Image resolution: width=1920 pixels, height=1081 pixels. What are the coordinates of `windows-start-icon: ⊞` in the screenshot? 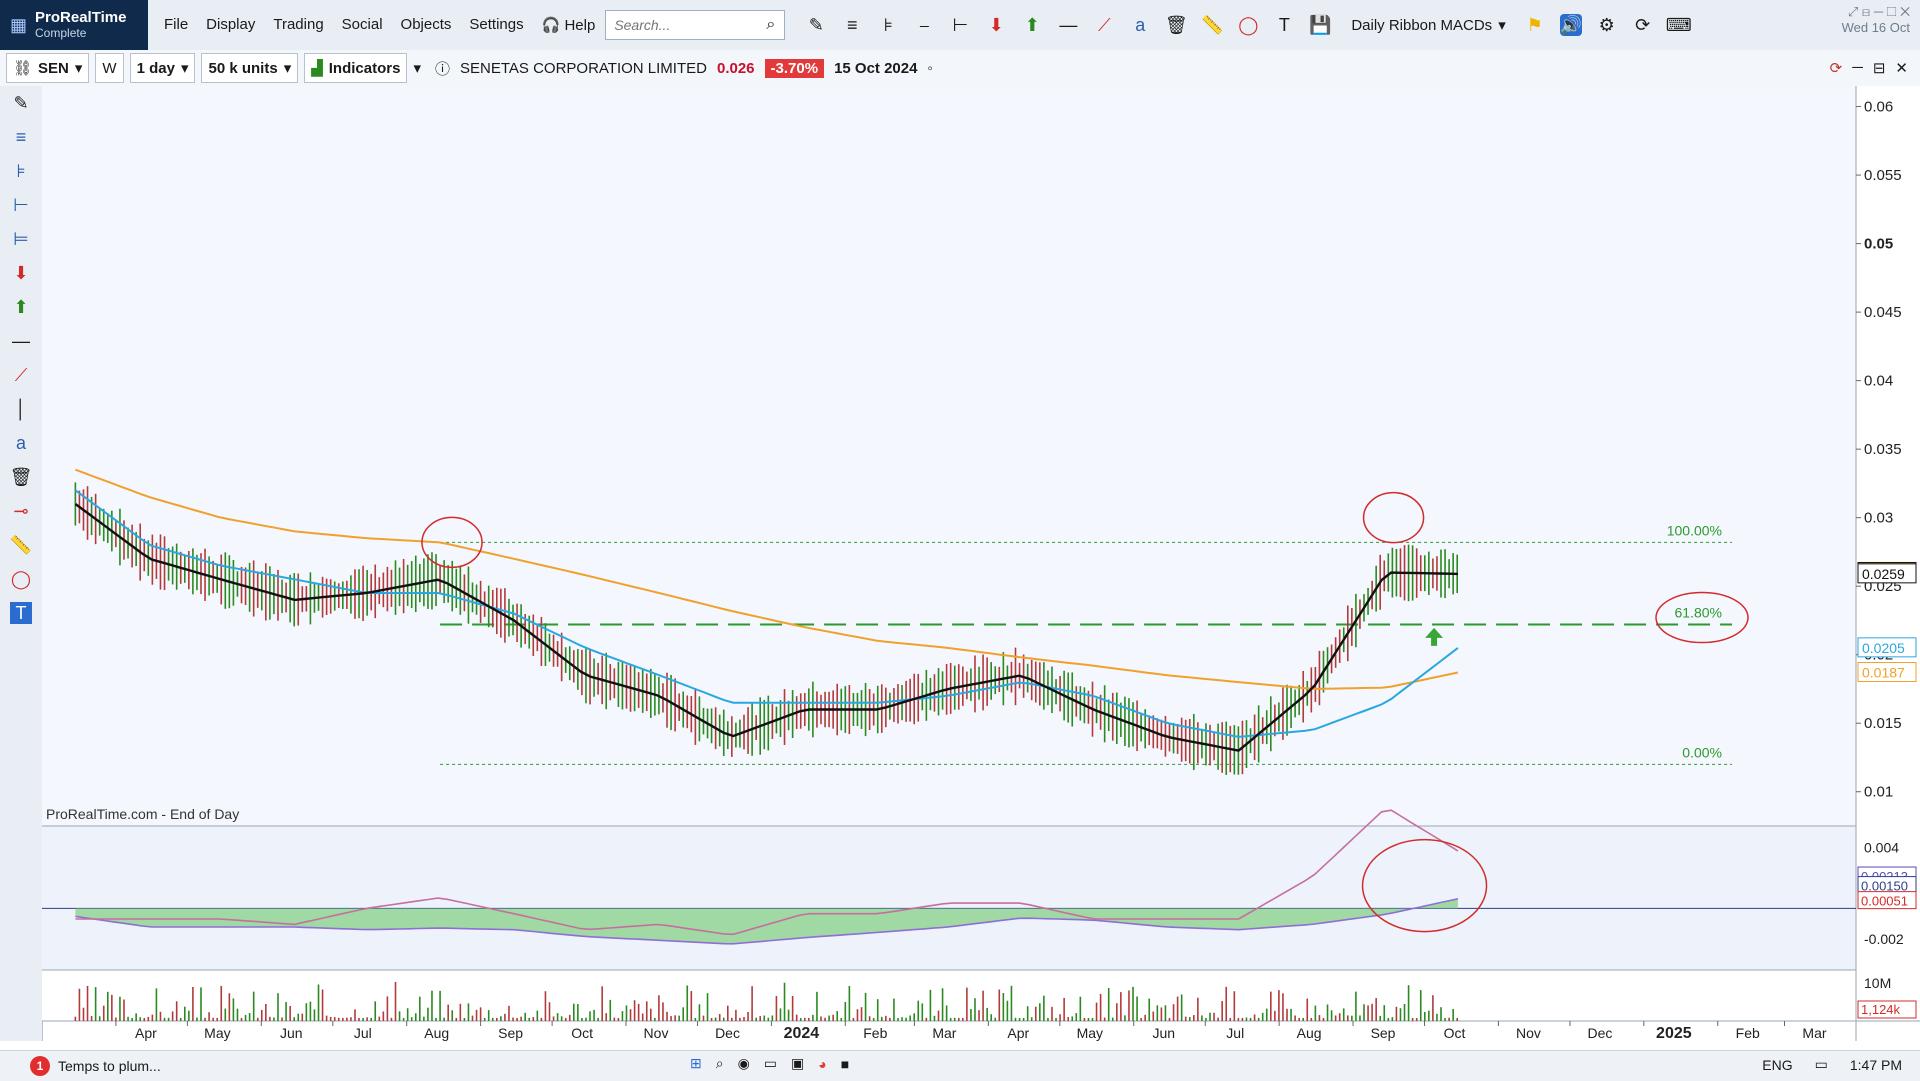 It's located at (696, 1063).